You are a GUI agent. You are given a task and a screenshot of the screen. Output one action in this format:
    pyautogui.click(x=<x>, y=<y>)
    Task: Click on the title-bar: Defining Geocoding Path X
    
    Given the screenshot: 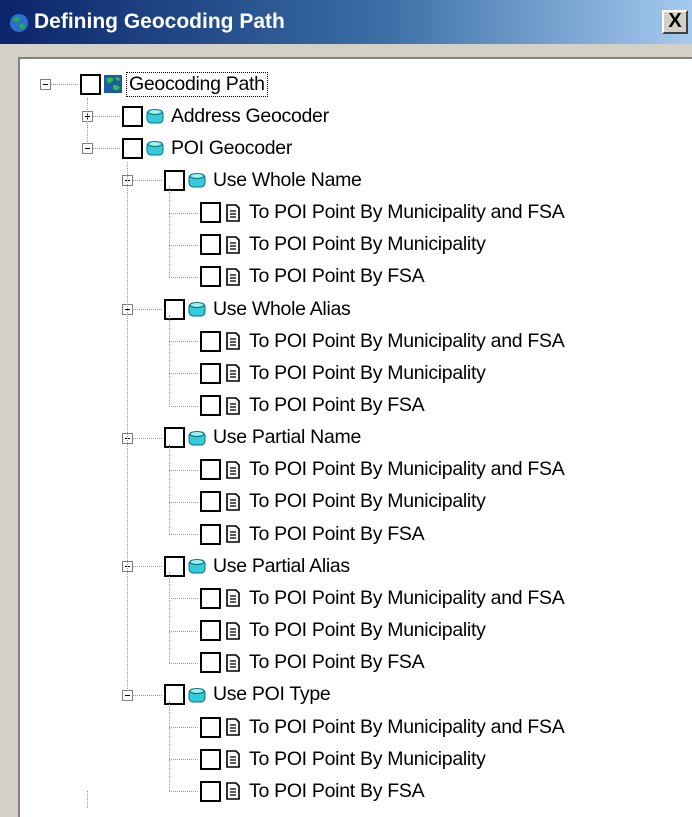 What is the action you would take?
    pyautogui.click(x=346, y=22)
    